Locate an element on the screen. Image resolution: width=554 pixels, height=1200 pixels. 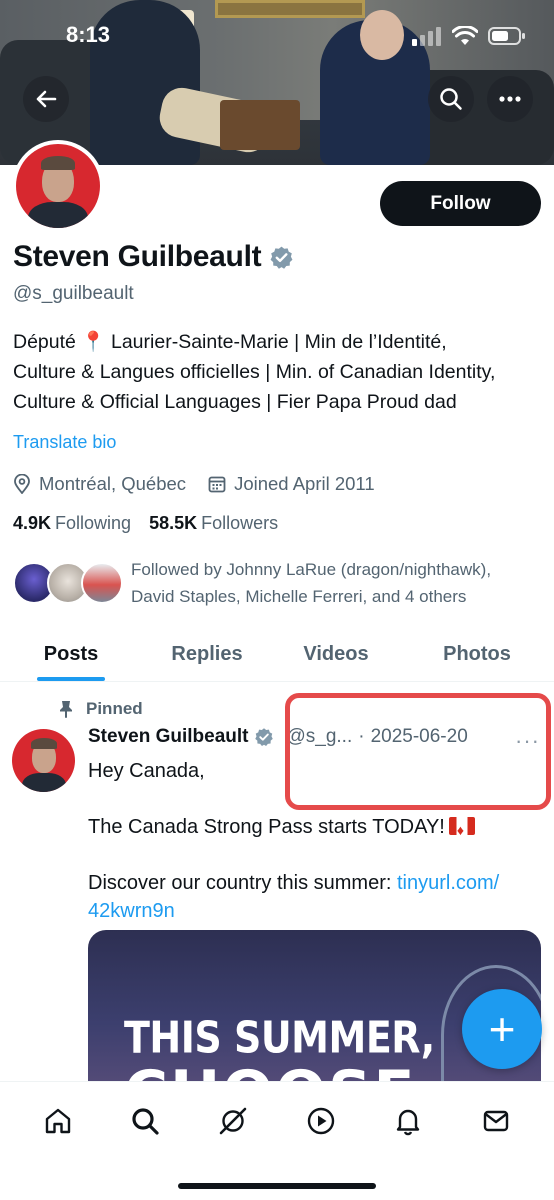
search-button is located at coordinates (451, 99).